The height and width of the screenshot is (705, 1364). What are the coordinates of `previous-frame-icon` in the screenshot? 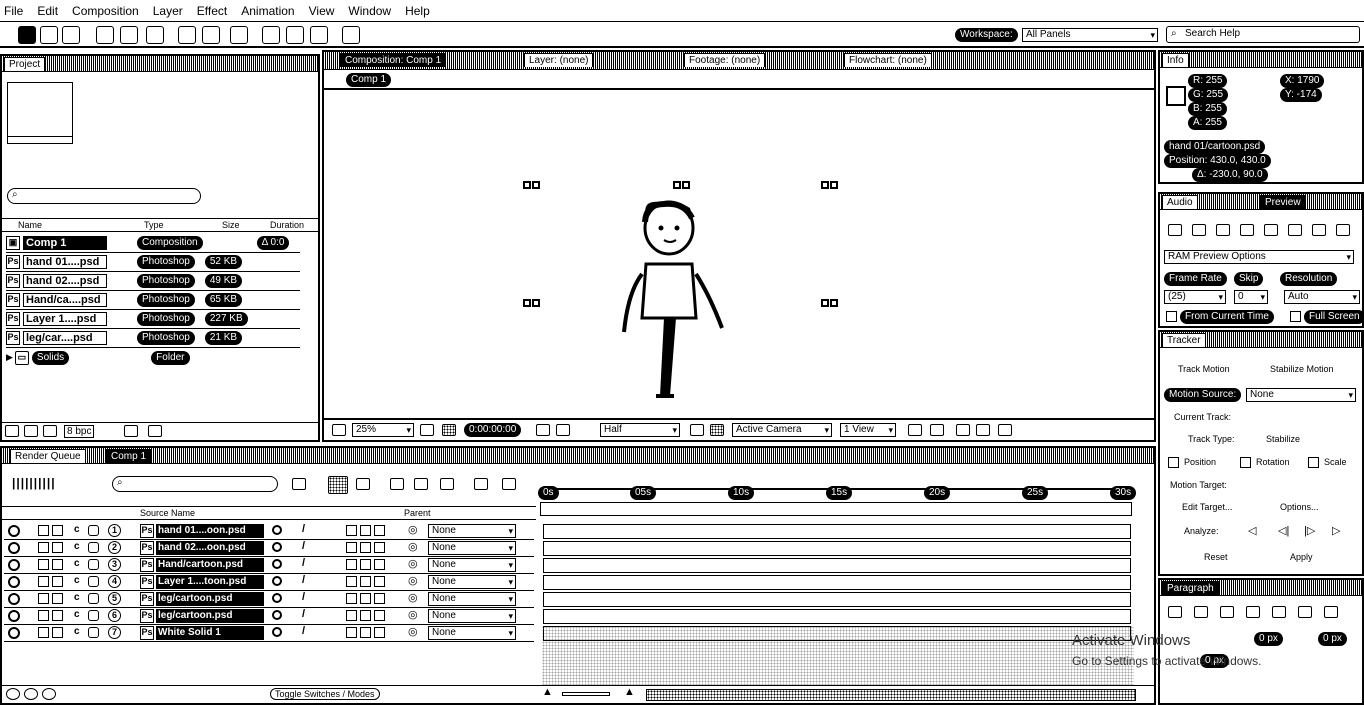 It's located at (1199, 230).